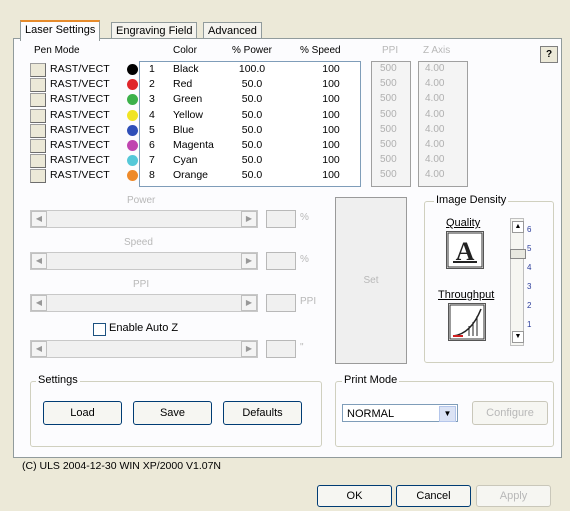 This screenshot has width=570, height=511. I want to click on power-value-field, so click(281, 219).